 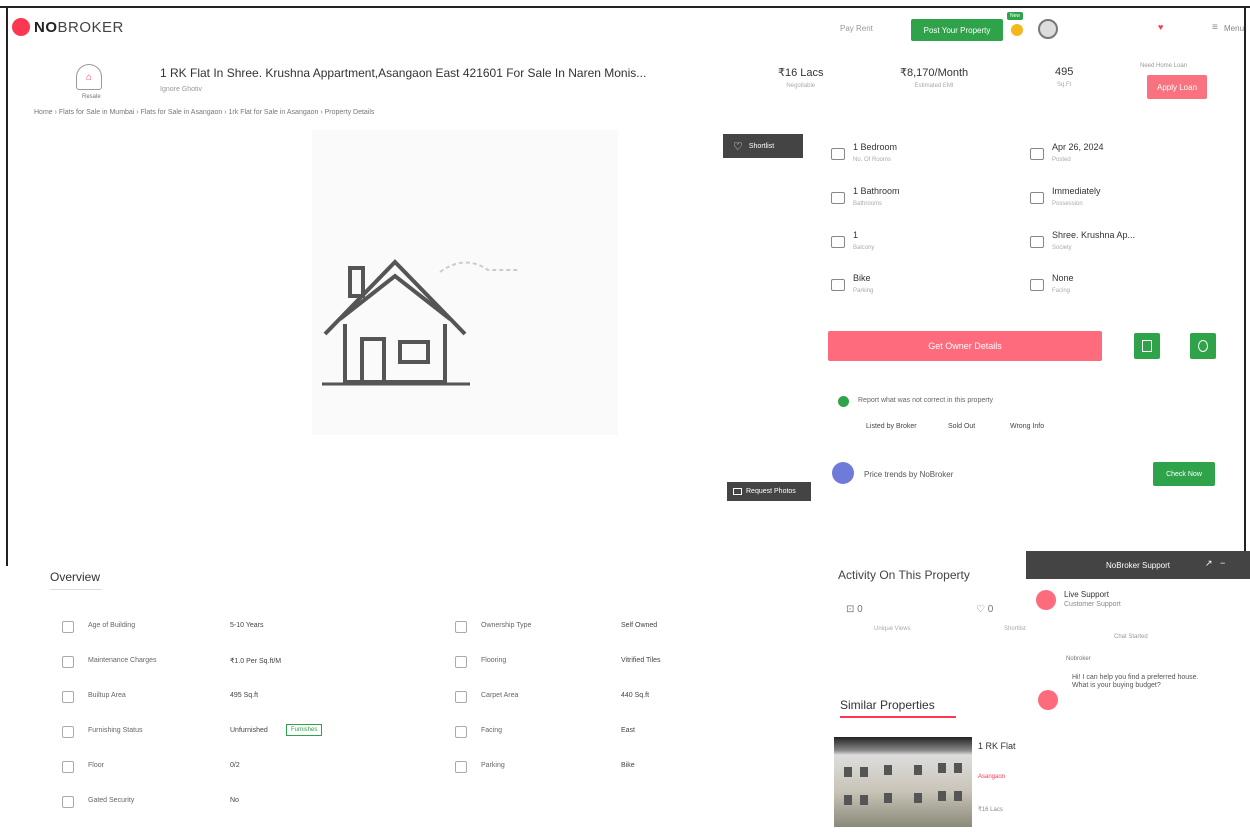 What do you see at coordinates (68, 732) in the screenshot?
I see `sofa-icon` at bounding box center [68, 732].